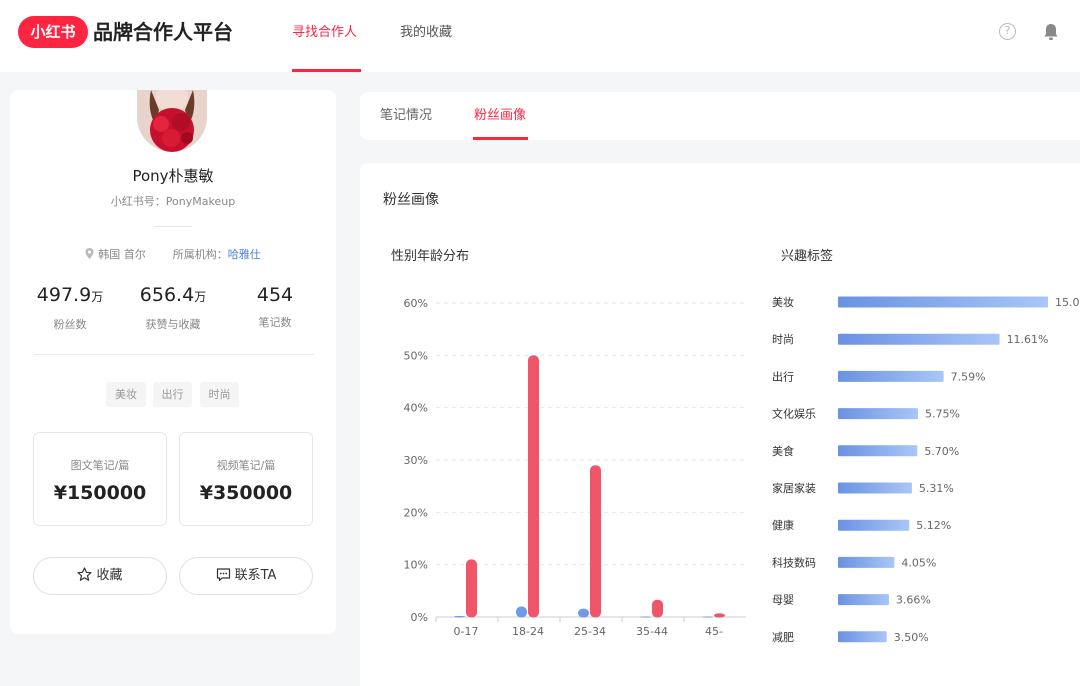  I want to click on interest-value-label: 11.61%, so click(1028, 339).